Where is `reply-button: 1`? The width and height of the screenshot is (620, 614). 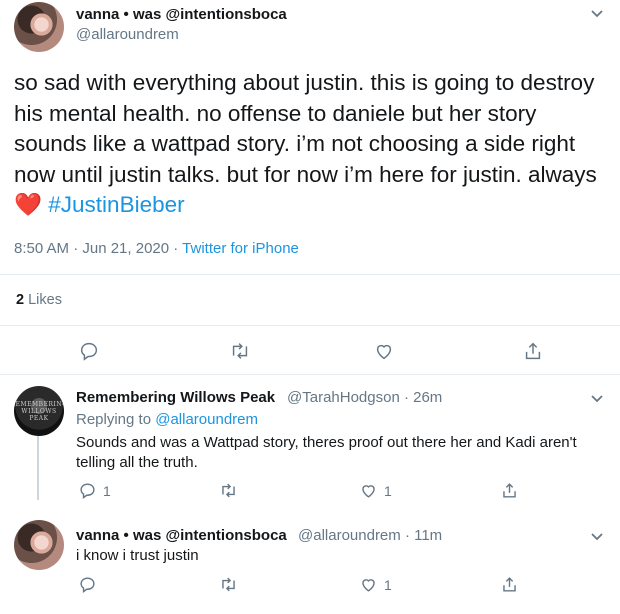 reply-button: 1 is located at coordinates (94, 490).